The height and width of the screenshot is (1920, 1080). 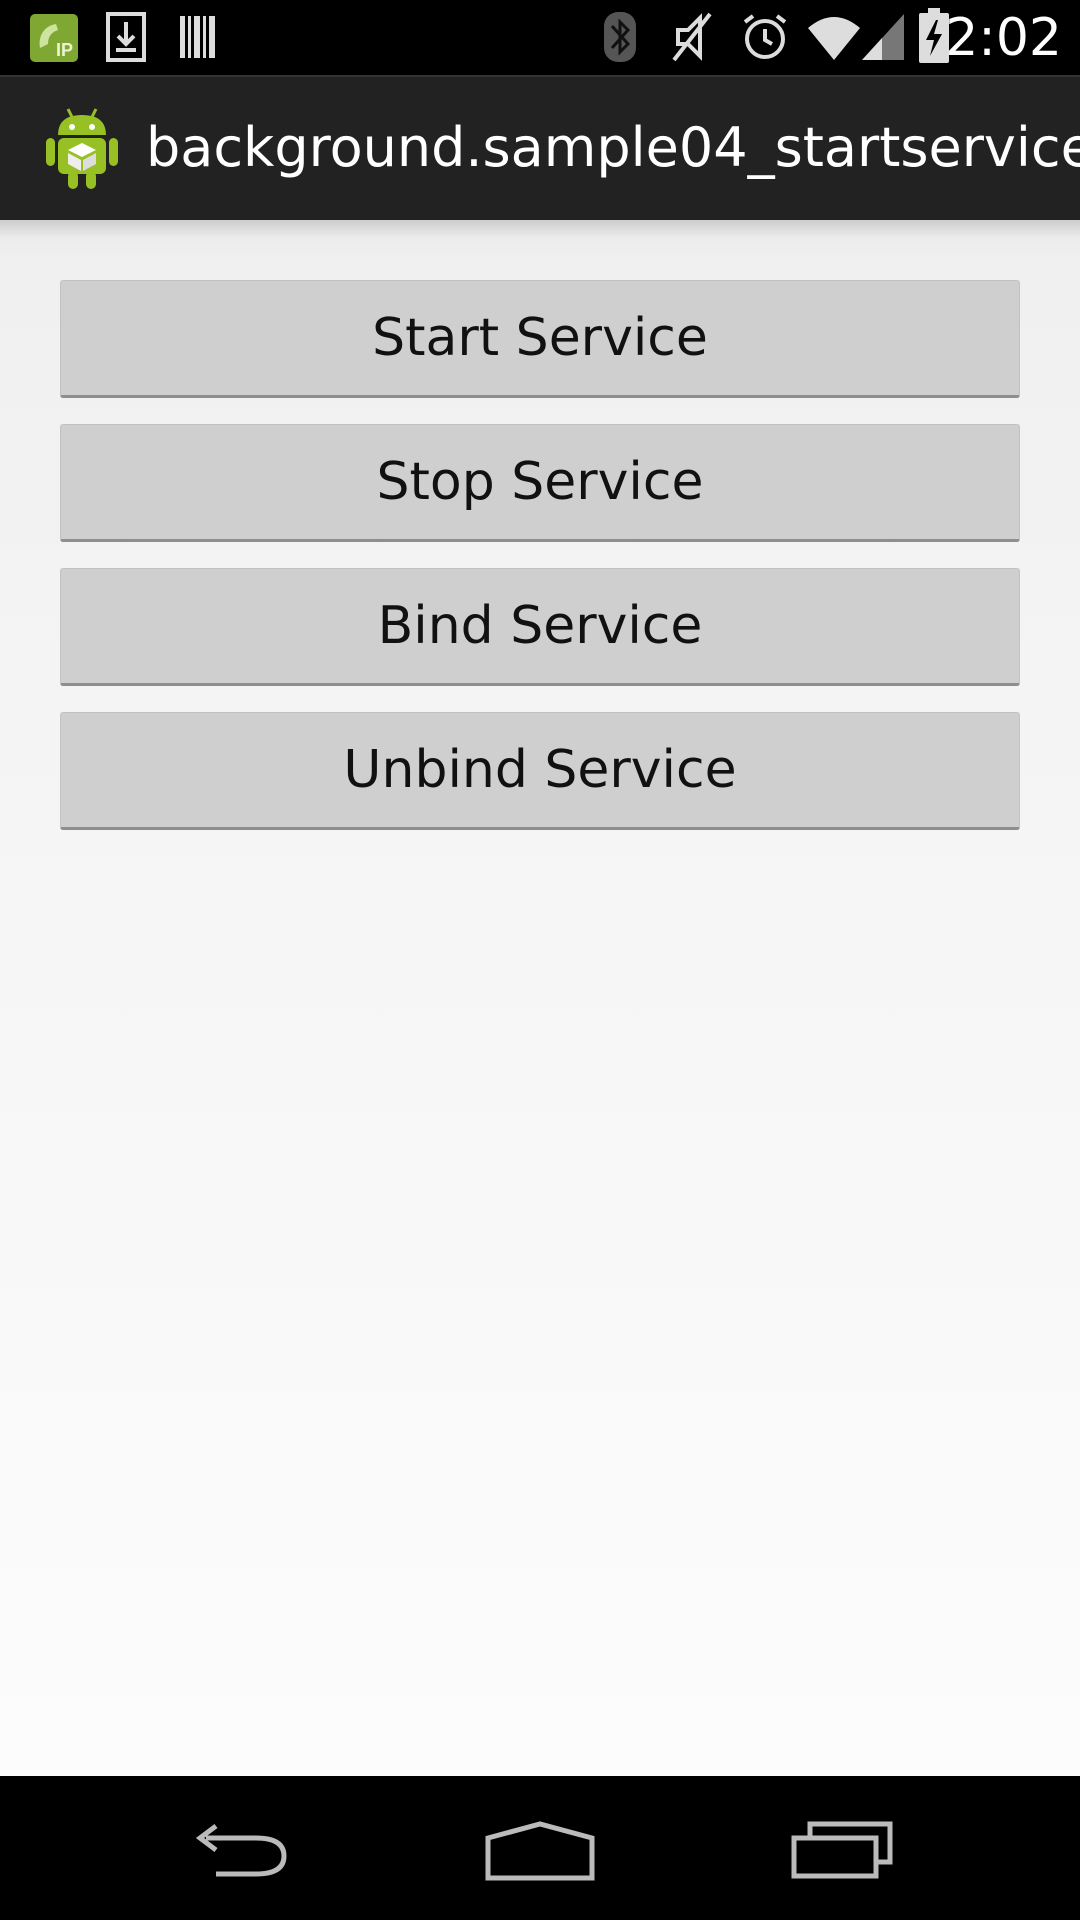 What do you see at coordinates (834, 39) in the screenshot?
I see `wifi-icon` at bounding box center [834, 39].